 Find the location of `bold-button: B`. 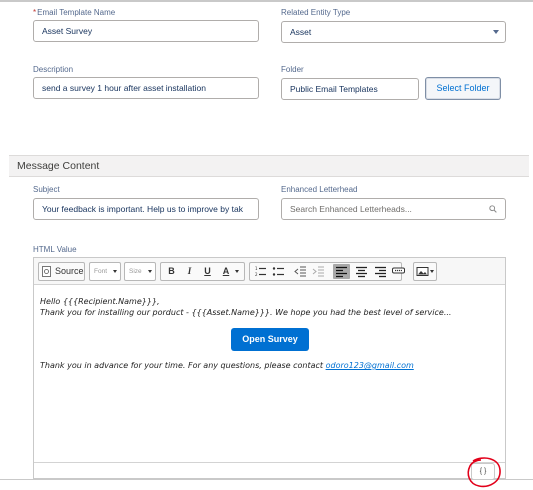

bold-button: B is located at coordinates (171, 271).